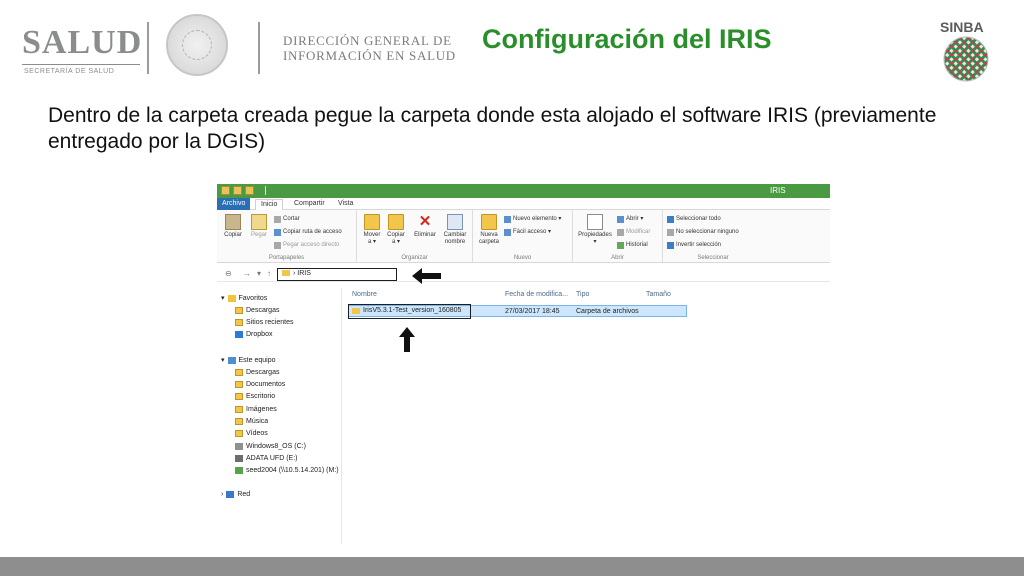 This screenshot has height=576, width=1024. What do you see at coordinates (595, 230) in the screenshot?
I see `propiedades-button: Propiedades ▾` at bounding box center [595, 230].